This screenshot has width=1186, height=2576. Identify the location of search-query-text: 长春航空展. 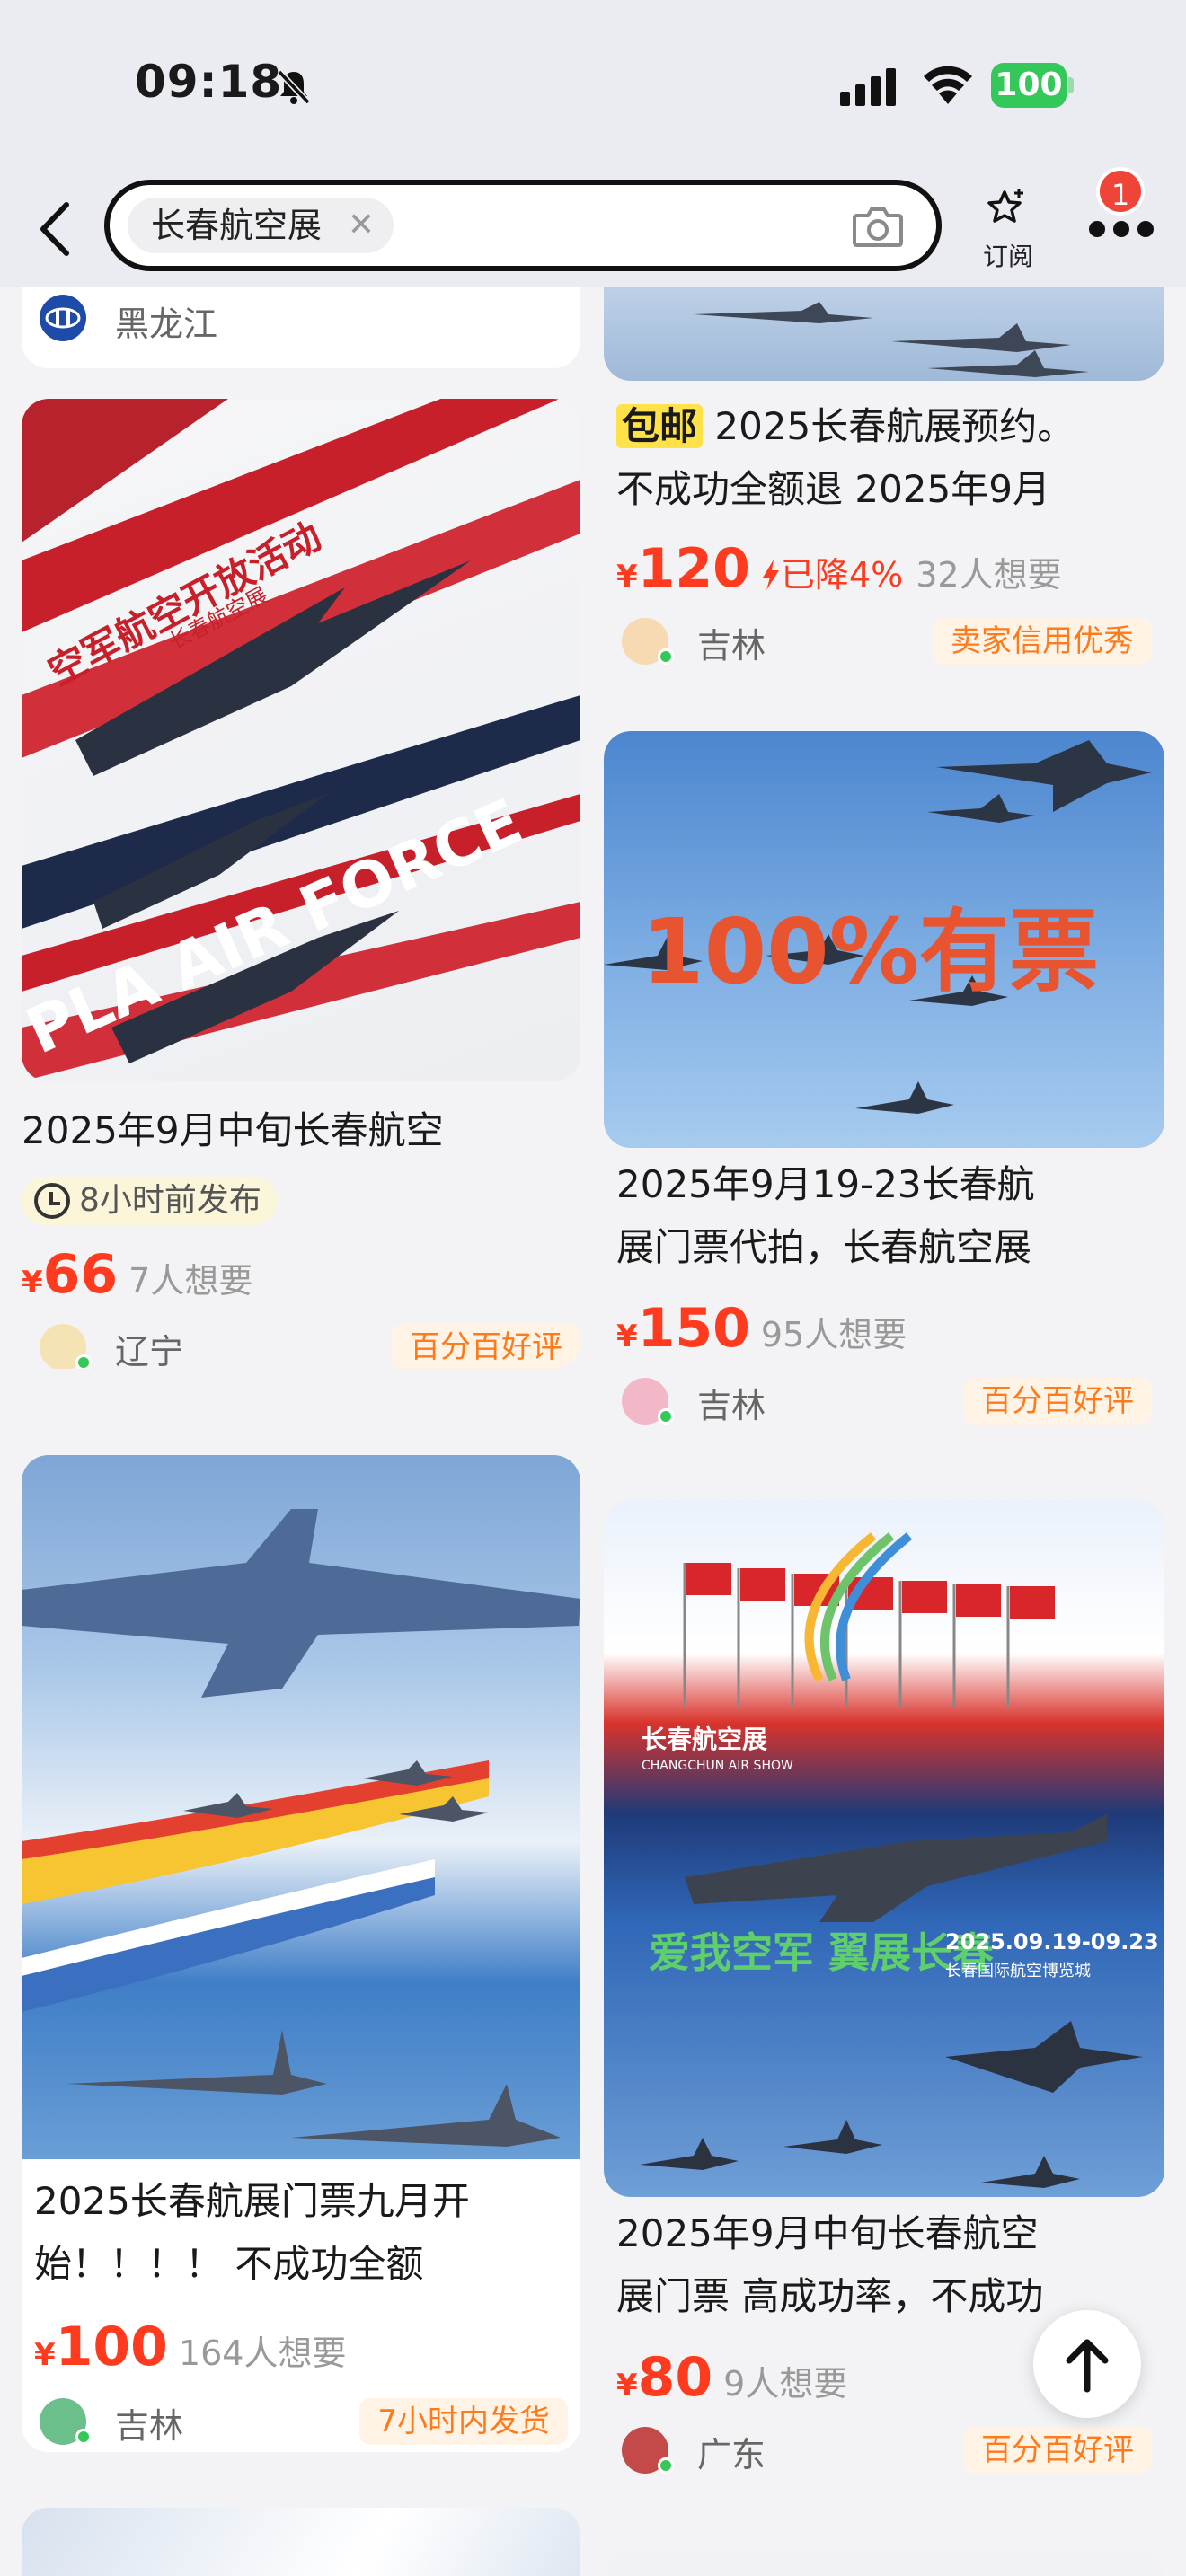
(237, 225).